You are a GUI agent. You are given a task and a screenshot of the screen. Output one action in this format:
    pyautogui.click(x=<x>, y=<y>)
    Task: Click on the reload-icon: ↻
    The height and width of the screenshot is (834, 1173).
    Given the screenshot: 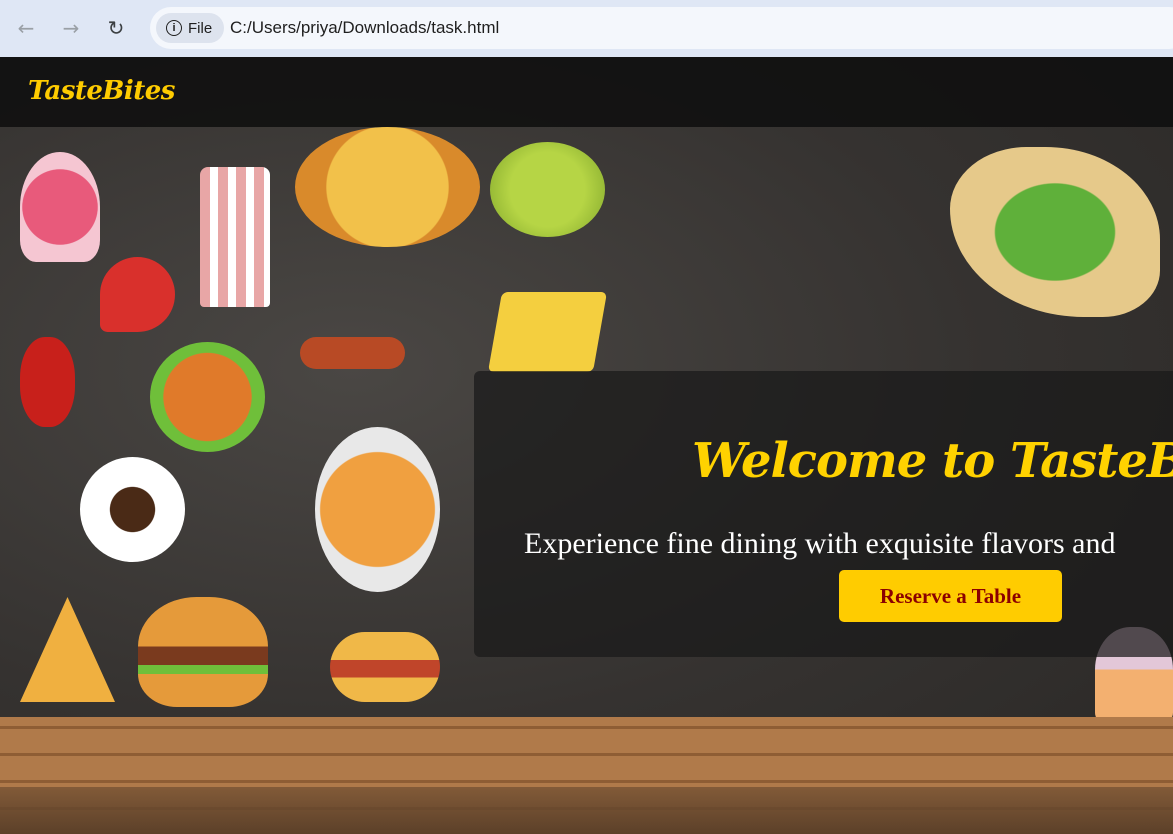 What is the action you would take?
    pyautogui.click(x=116, y=28)
    